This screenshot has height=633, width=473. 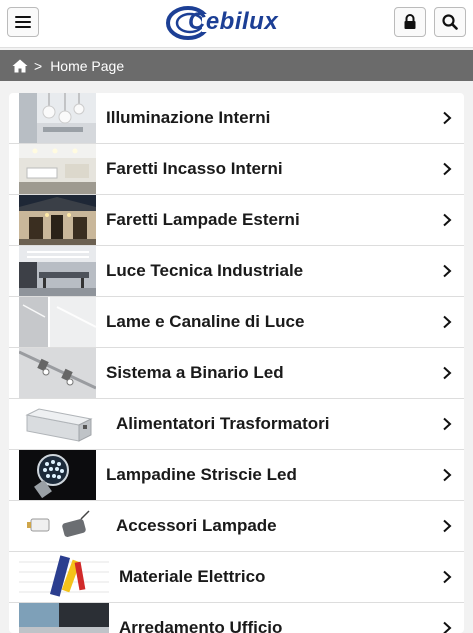 I want to click on breadcrumb-current: Home Page, so click(x=87, y=65).